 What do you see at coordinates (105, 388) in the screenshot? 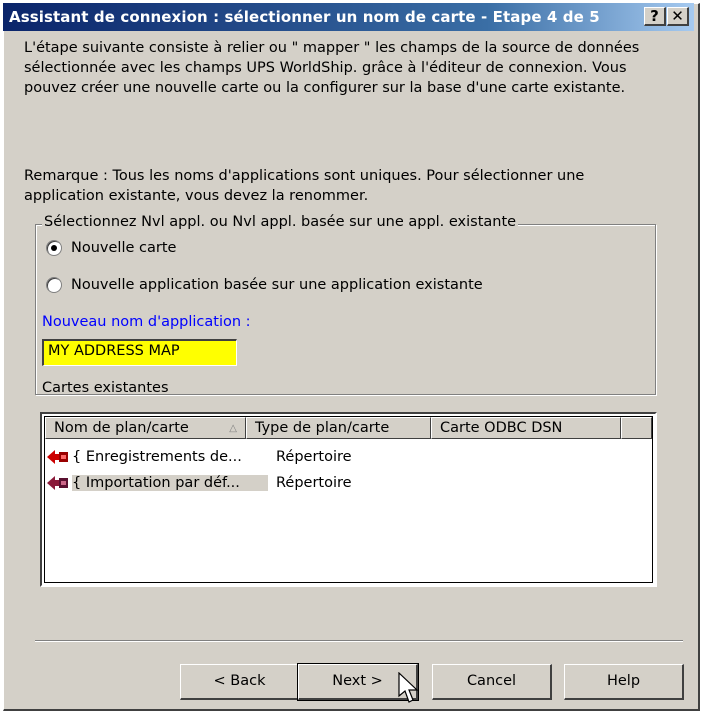
I see `existing-maps-label: Cartes existantes` at bounding box center [105, 388].